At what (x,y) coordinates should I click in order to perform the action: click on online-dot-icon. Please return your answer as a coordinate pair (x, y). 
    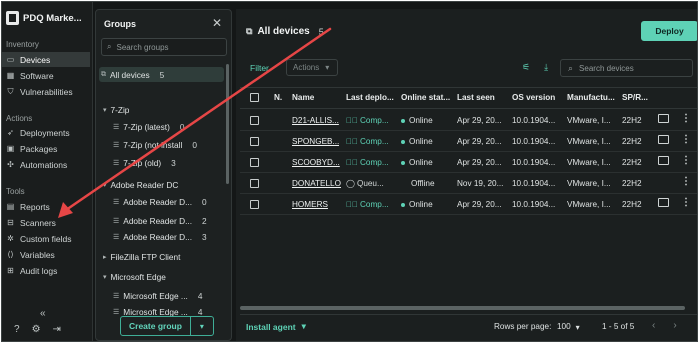
    Looking at the image, I should click on (403, 141).